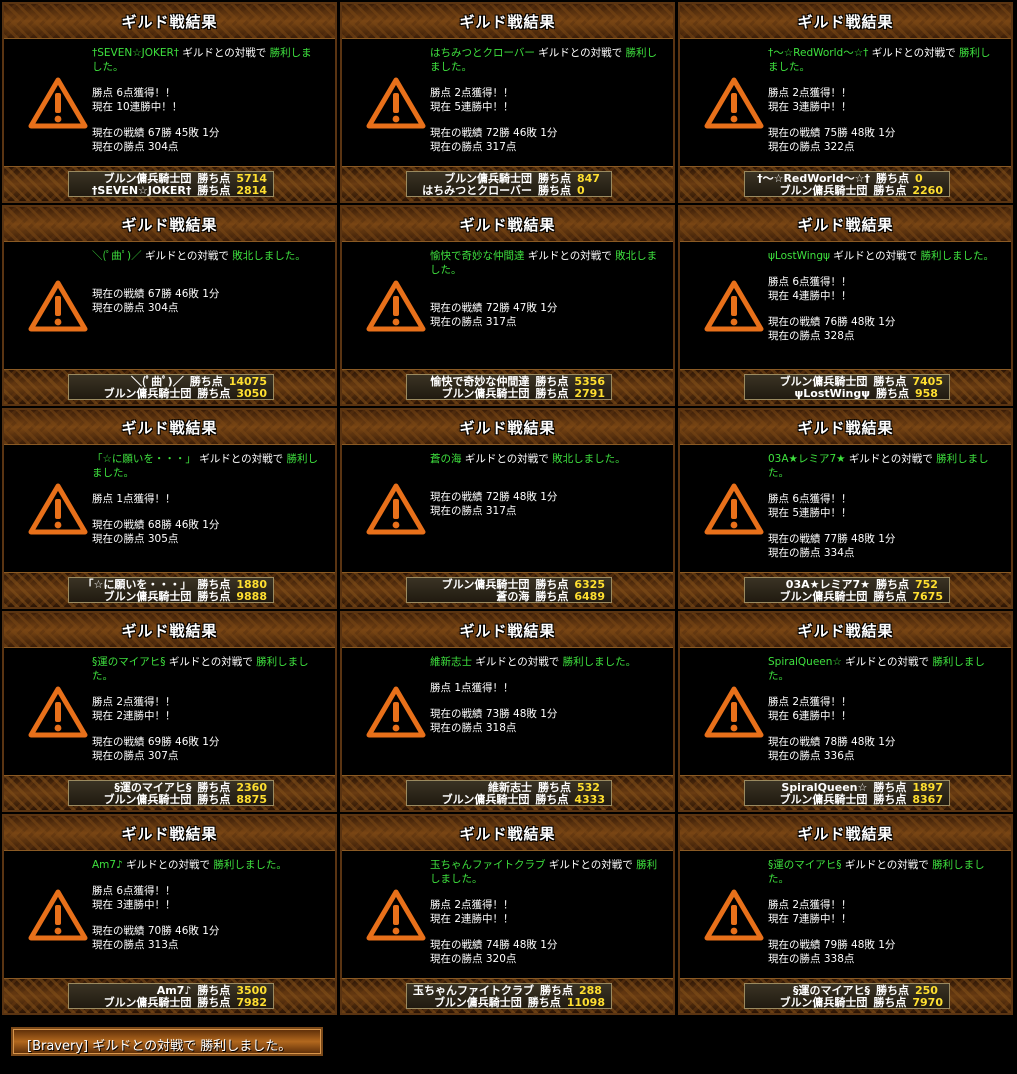  Describe the element at coordinates (513, 596) in the screenshot. I see `guild-name: 蒼の海` at that location.